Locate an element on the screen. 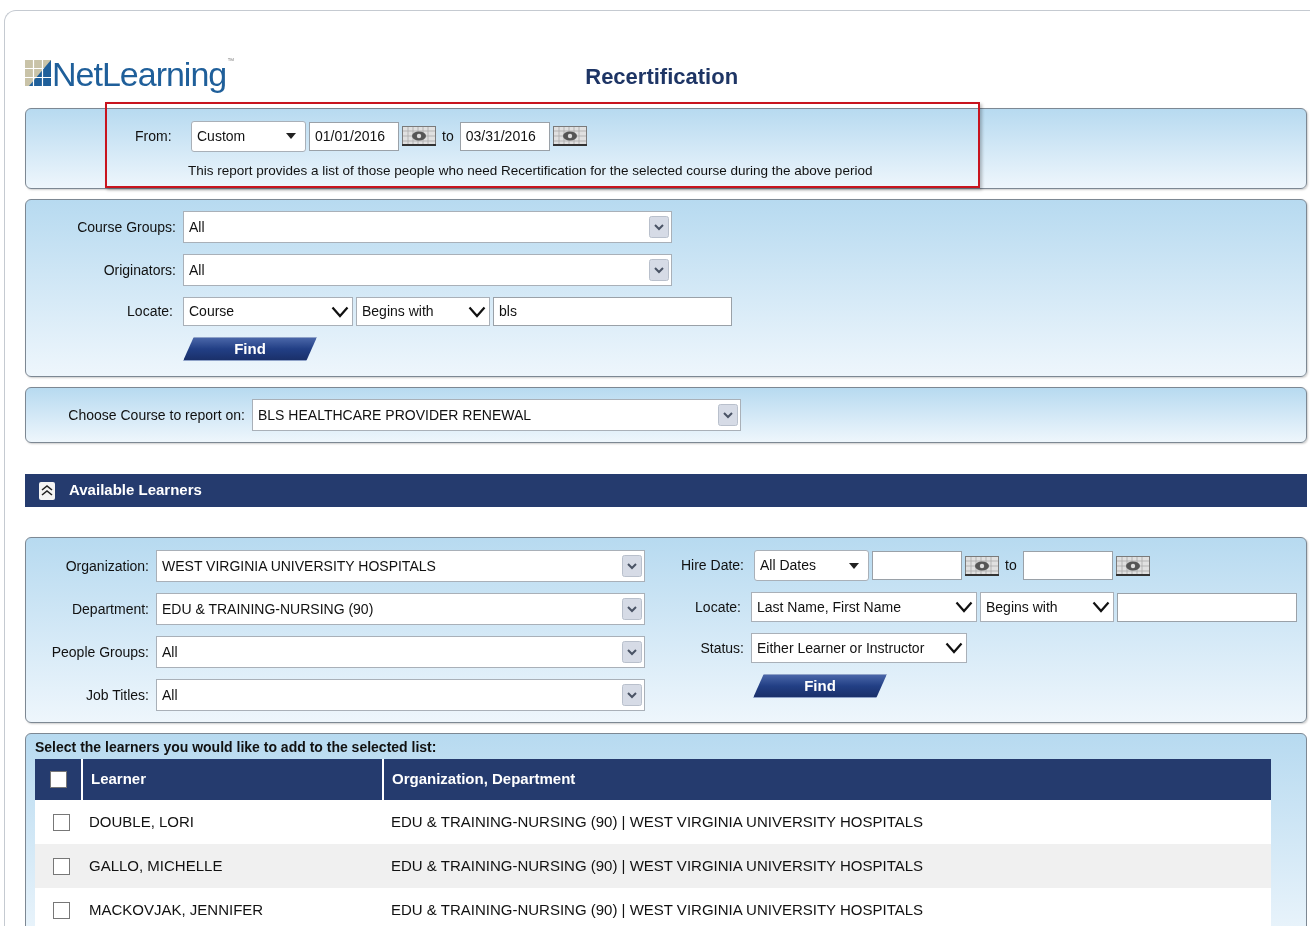  section-header-bar: Available Learners is located at coordinates (666, 490).